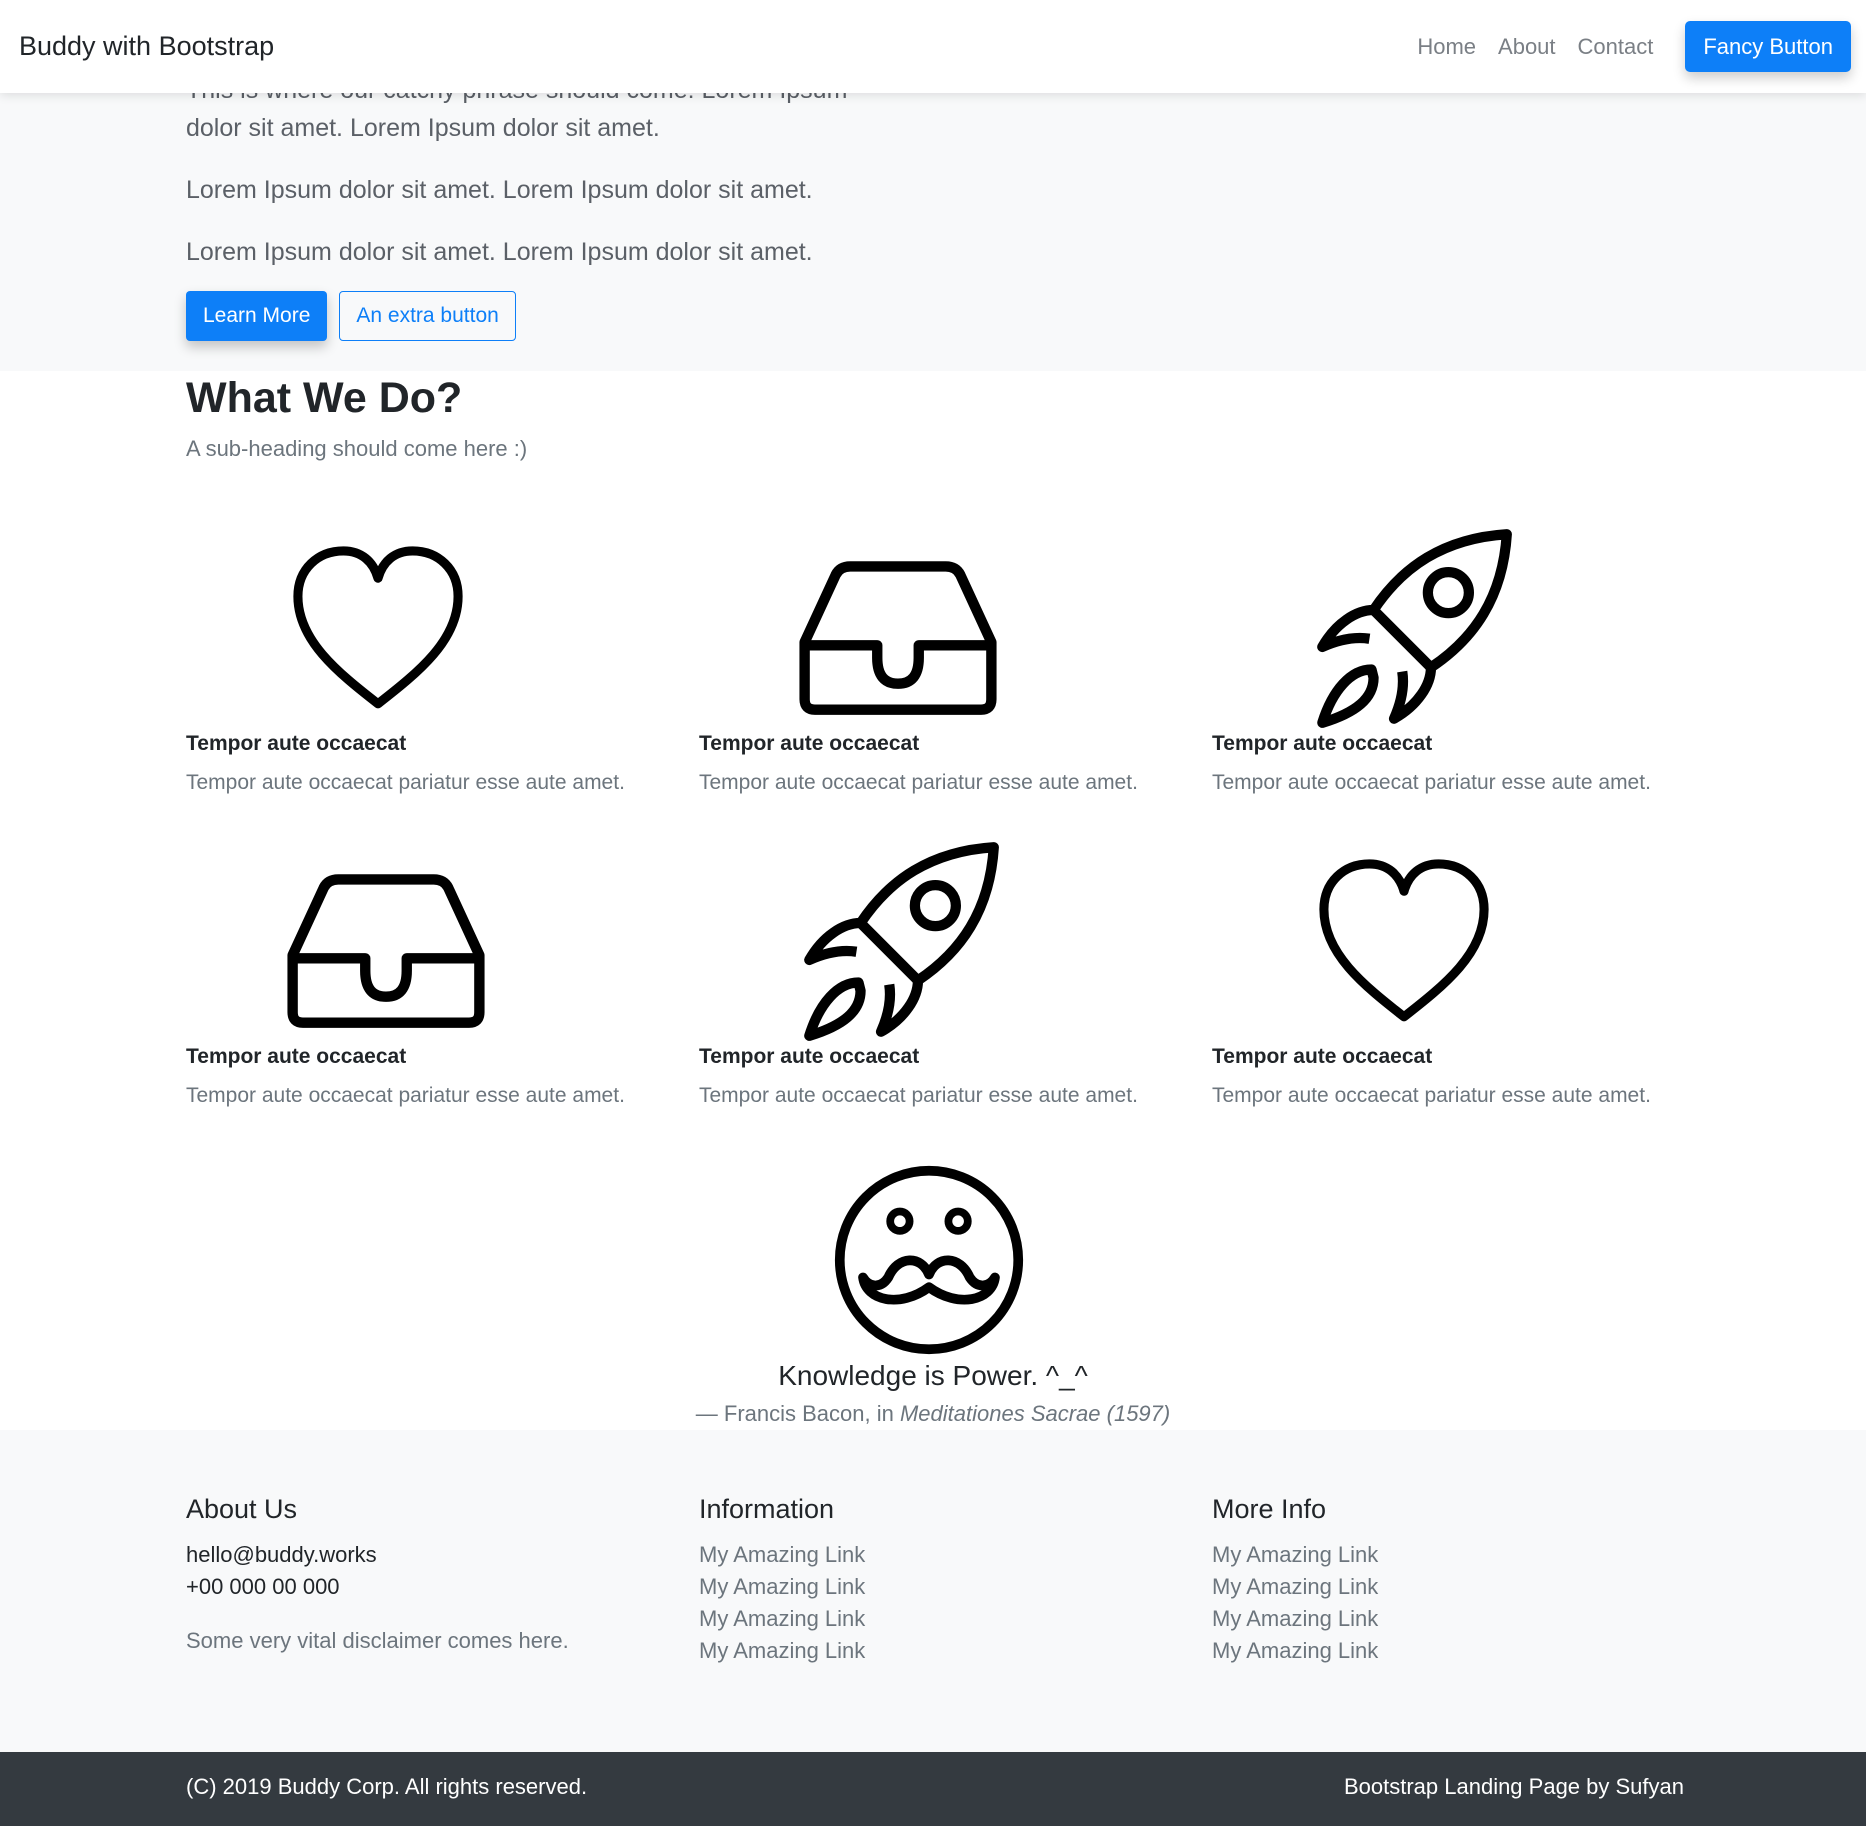 The width and height of the screenshot is (1866, 1826). What do you see at coordinates (1768, 46) in the screenshot?
I see `fancy-button: Fancy Button` at bounding box center [1768, 46].